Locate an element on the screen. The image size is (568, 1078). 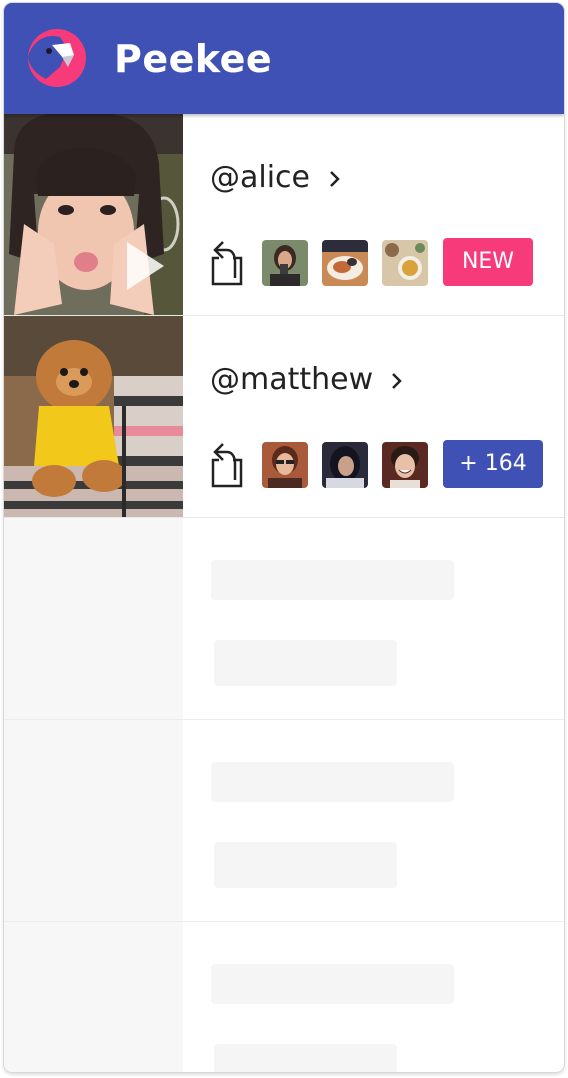
dark-hair-portrait-photo is located at coordinates (345, 465).